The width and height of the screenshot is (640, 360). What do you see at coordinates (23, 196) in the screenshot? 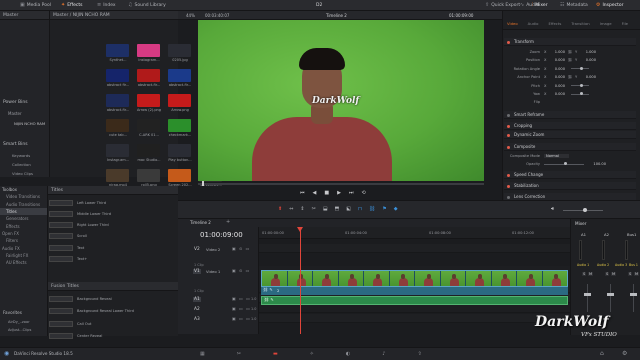
I see `toolbox-item: Video Transitions` at bounding box center [23, 196].